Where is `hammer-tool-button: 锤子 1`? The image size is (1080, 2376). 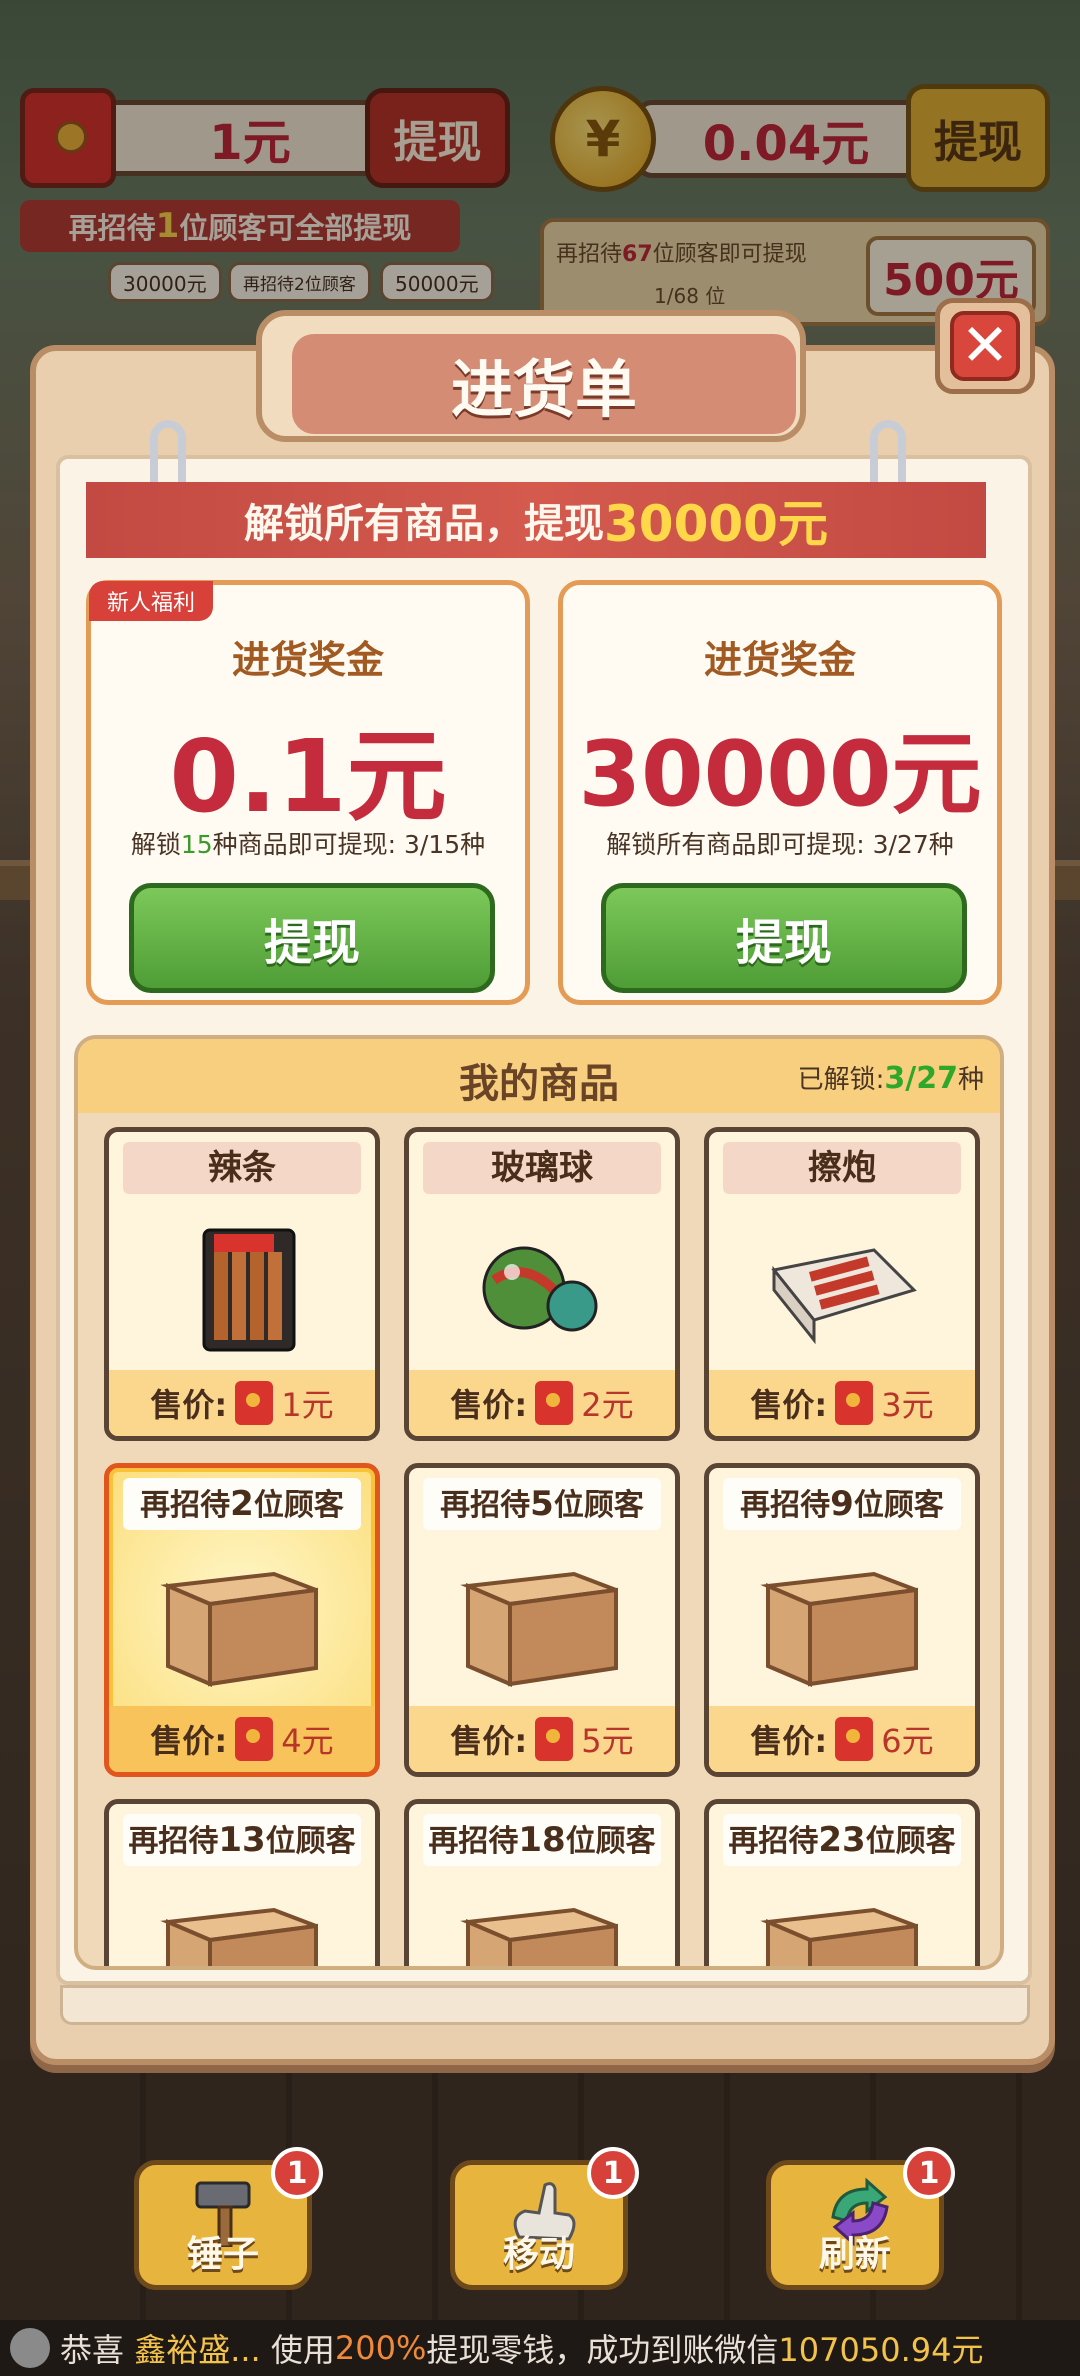
hammer-tool-button: 锤子 1 is located at coordinates (228, 2218).